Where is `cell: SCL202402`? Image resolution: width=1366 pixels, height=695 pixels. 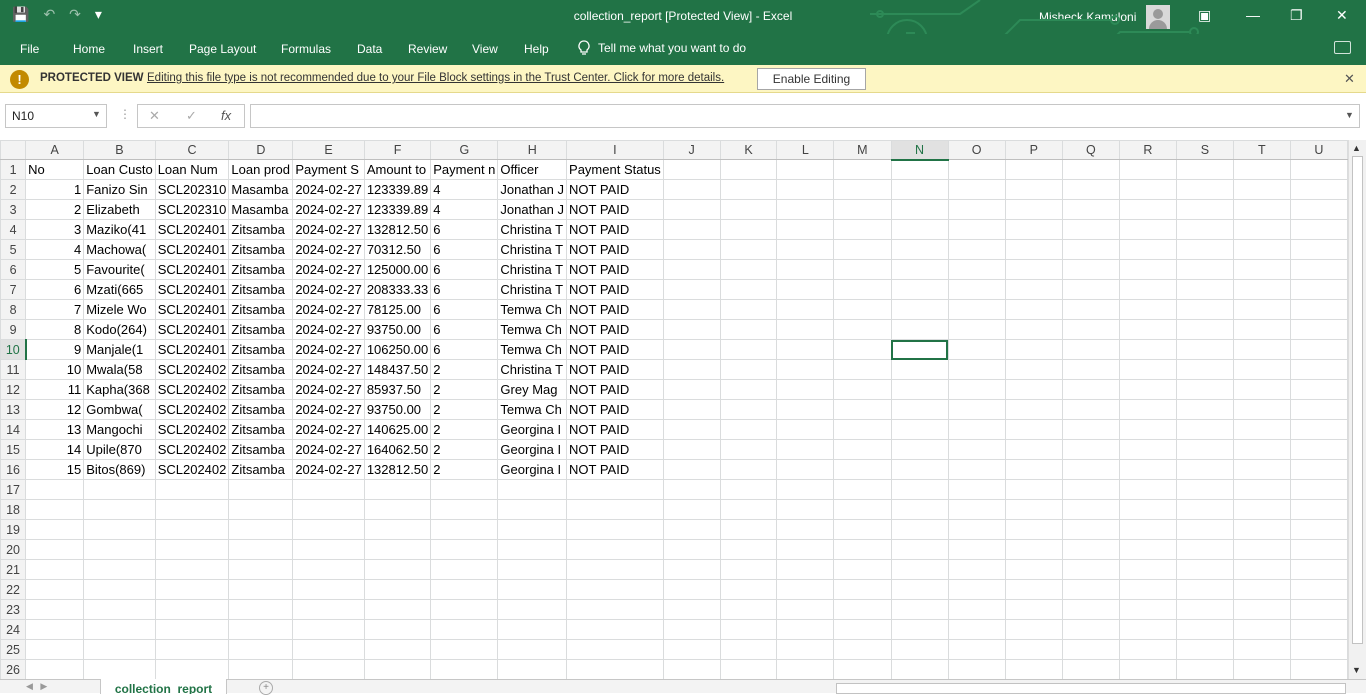 cell: SCL202402 is located at coordinates (192, 389).